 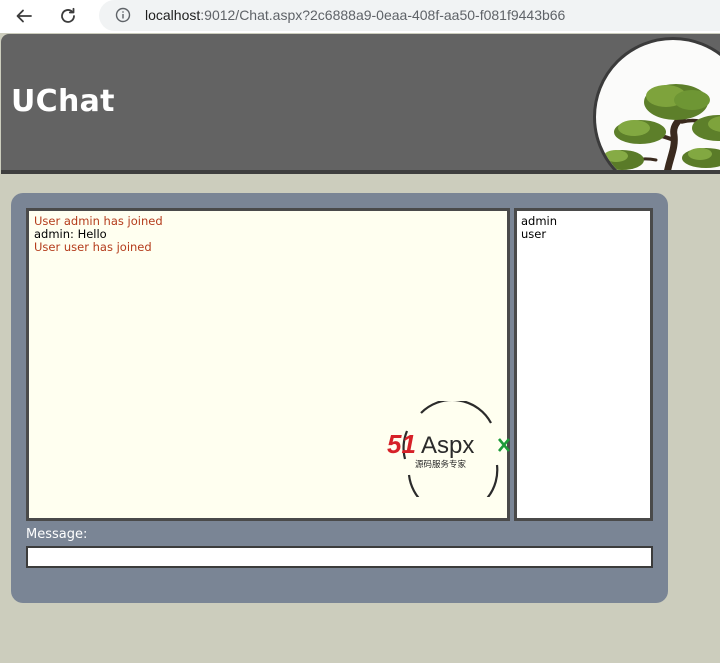 I want to click on back-button, so click(x=24, y=16).